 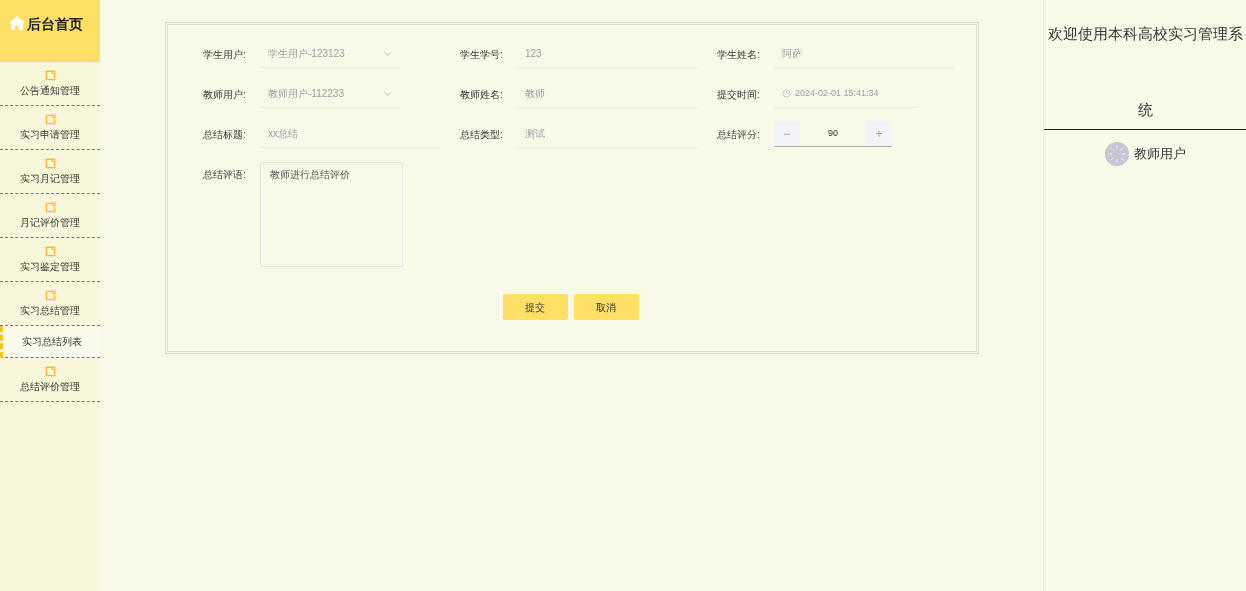 What do you see at coordinates (833, 133) in the screenshot?
I see `number-field: 90` at bounding box center [833, 133].